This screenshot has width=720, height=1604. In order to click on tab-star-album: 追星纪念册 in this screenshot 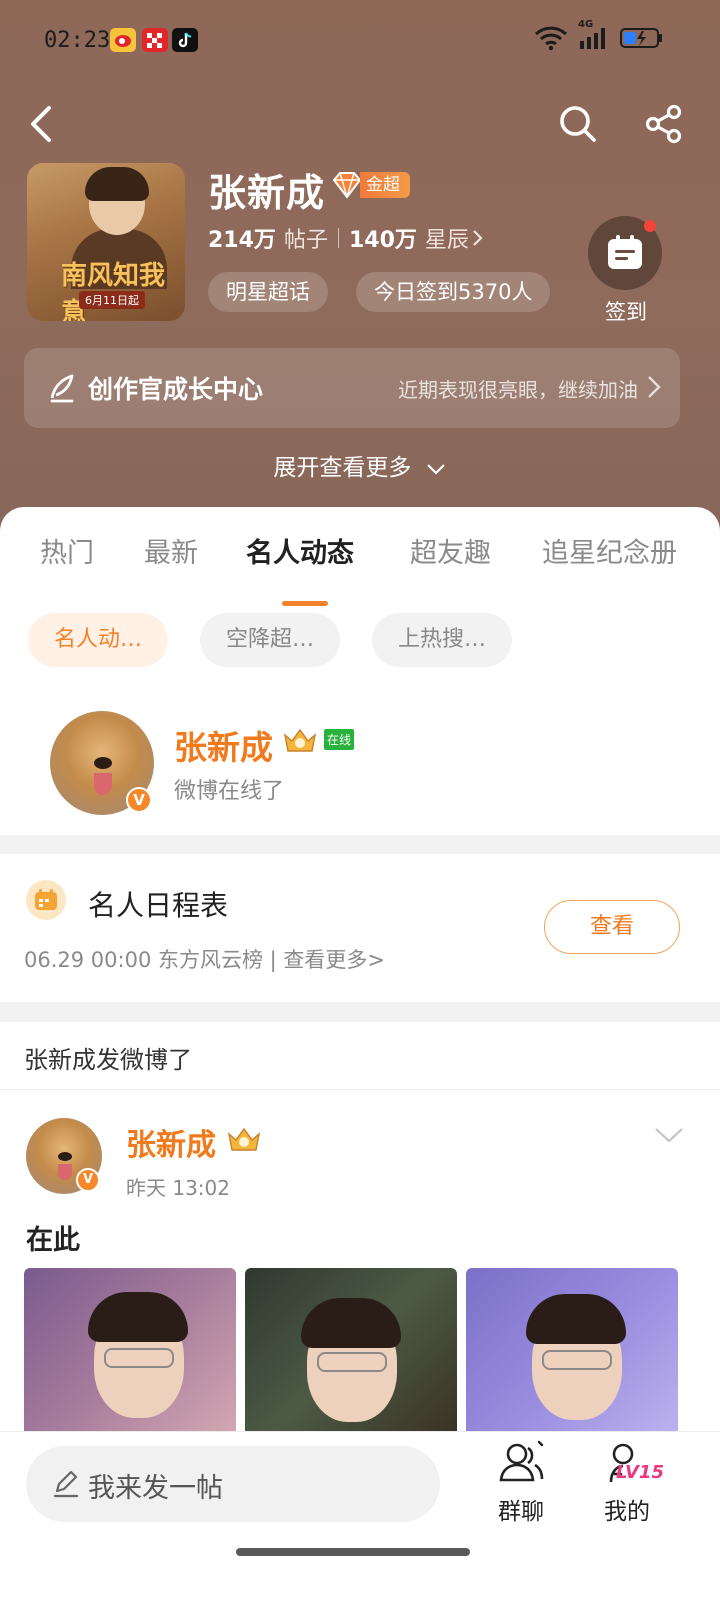, I will do `click(609, 550)`.